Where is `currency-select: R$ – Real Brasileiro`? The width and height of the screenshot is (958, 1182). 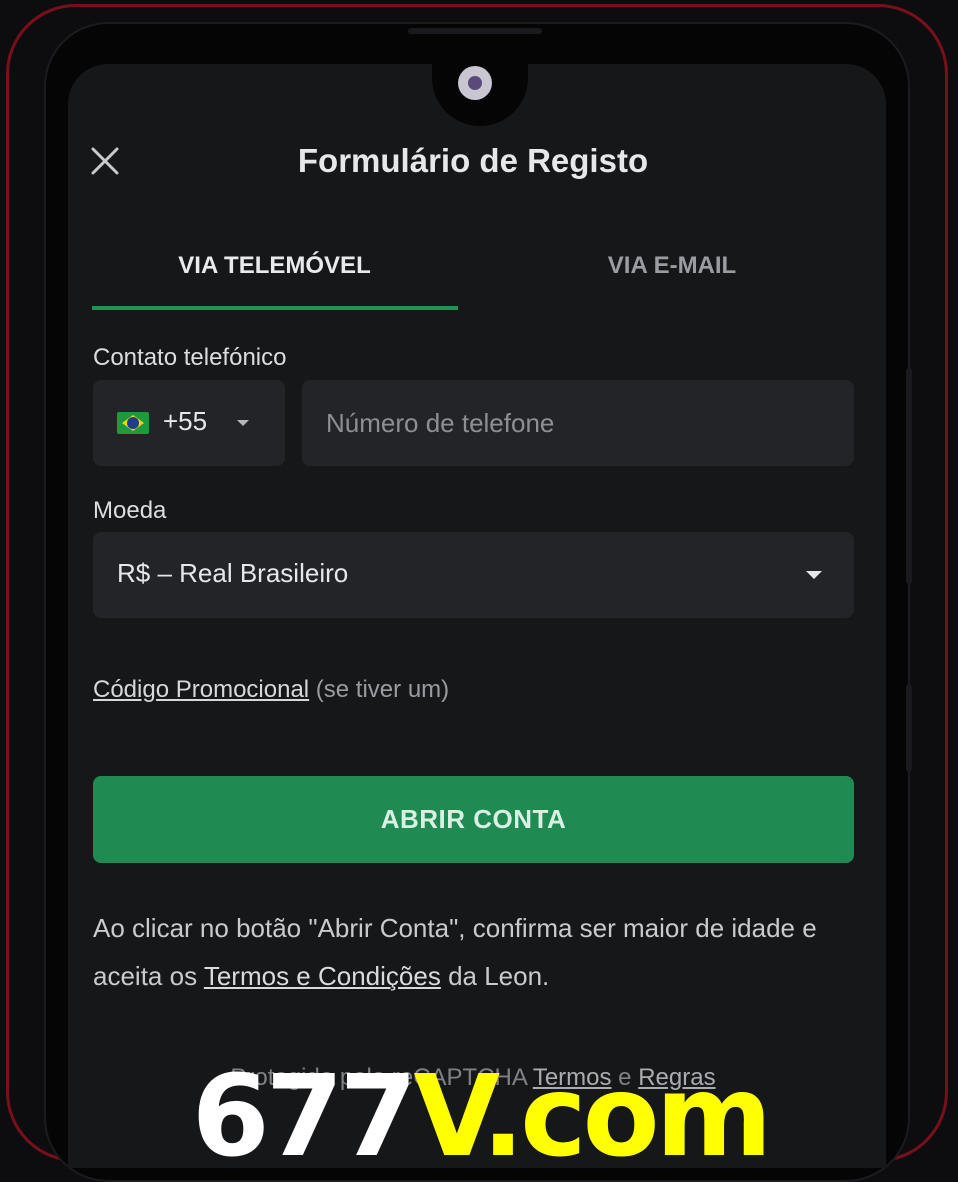 currency-select: R$ – Real Brasileiro is located at coordinates (473, 575).